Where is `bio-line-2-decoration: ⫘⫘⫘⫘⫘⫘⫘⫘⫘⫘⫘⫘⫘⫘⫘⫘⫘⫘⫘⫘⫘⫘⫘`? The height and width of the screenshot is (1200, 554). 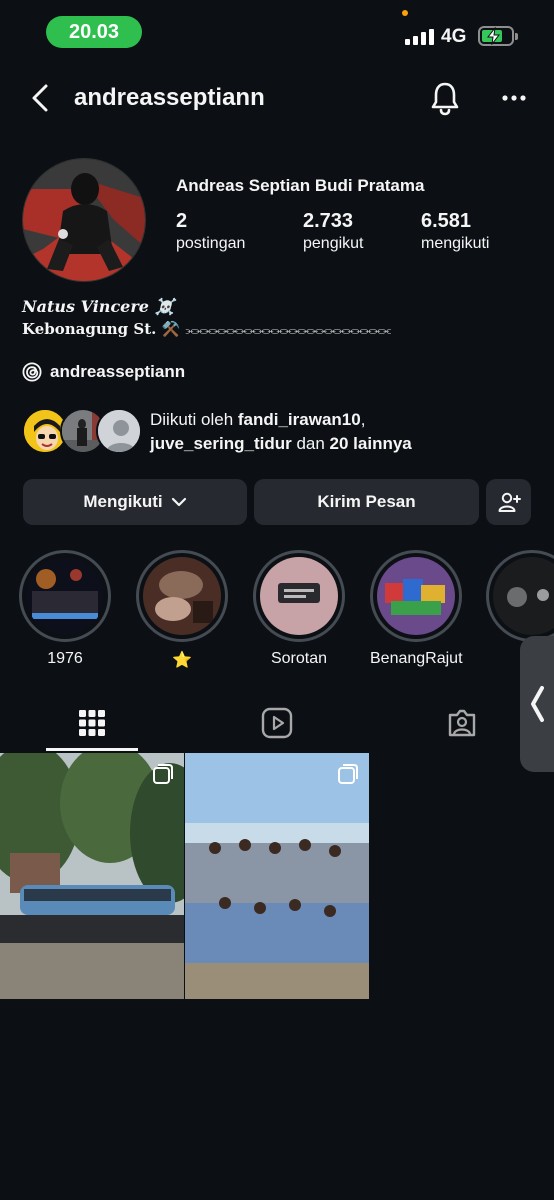
bio-line-2-decoration: ⫘⫘⫘⫘⫘⫘⫘⫘⫘⫘⫘⫘⫘⫘⫘⫘⫘⫘⫘⫘⫘⫘⫘ is located at coordinates (288, 330).